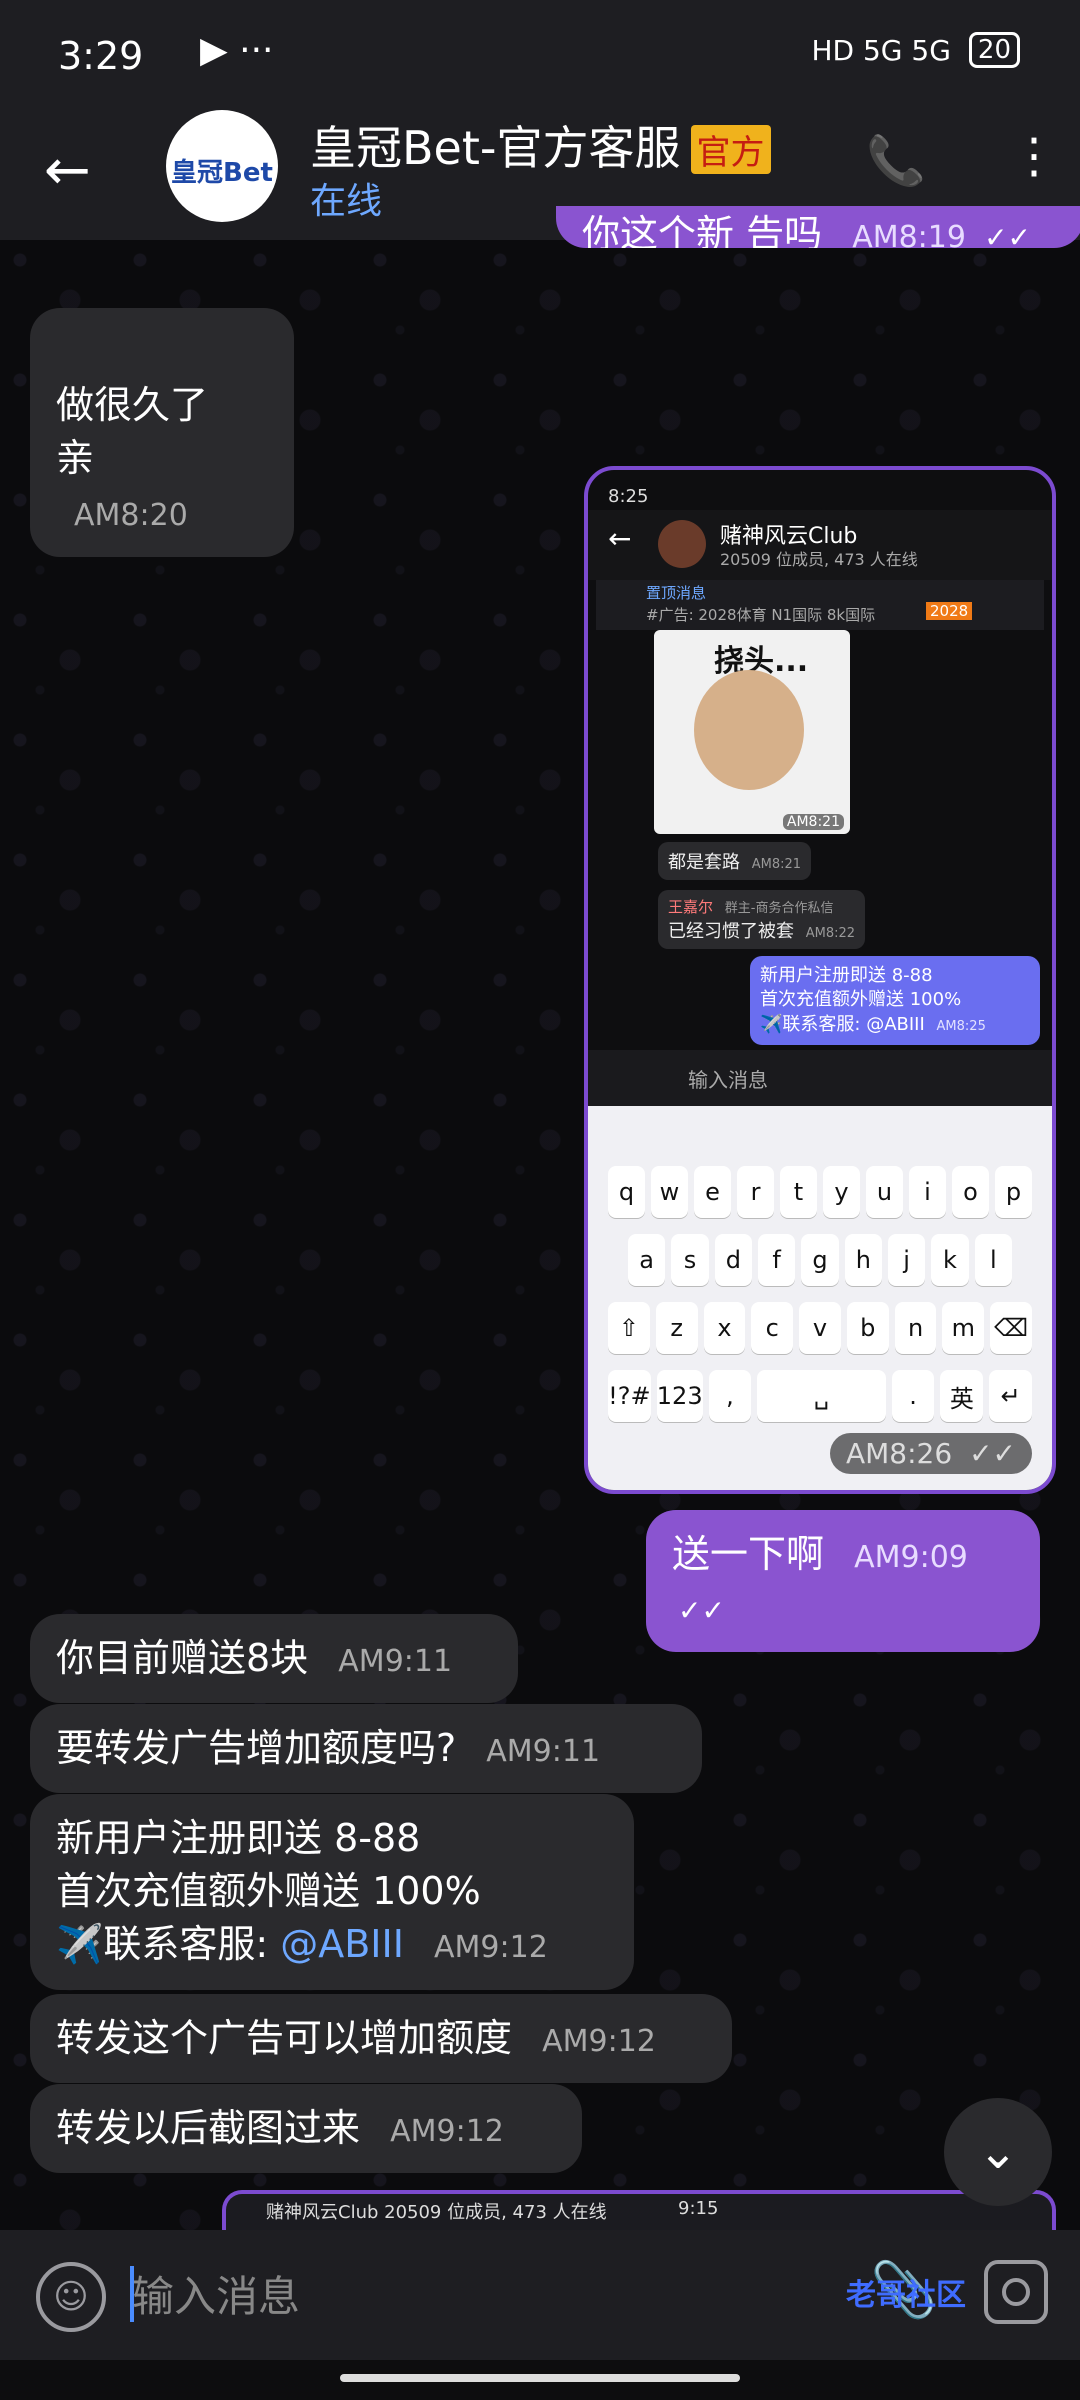 This screenshot has width=1080, height=2400. What do you see at coordinates (730, 149) in the screenshot?
I see `official-badge: 官方` at bounding box center [730, 149].